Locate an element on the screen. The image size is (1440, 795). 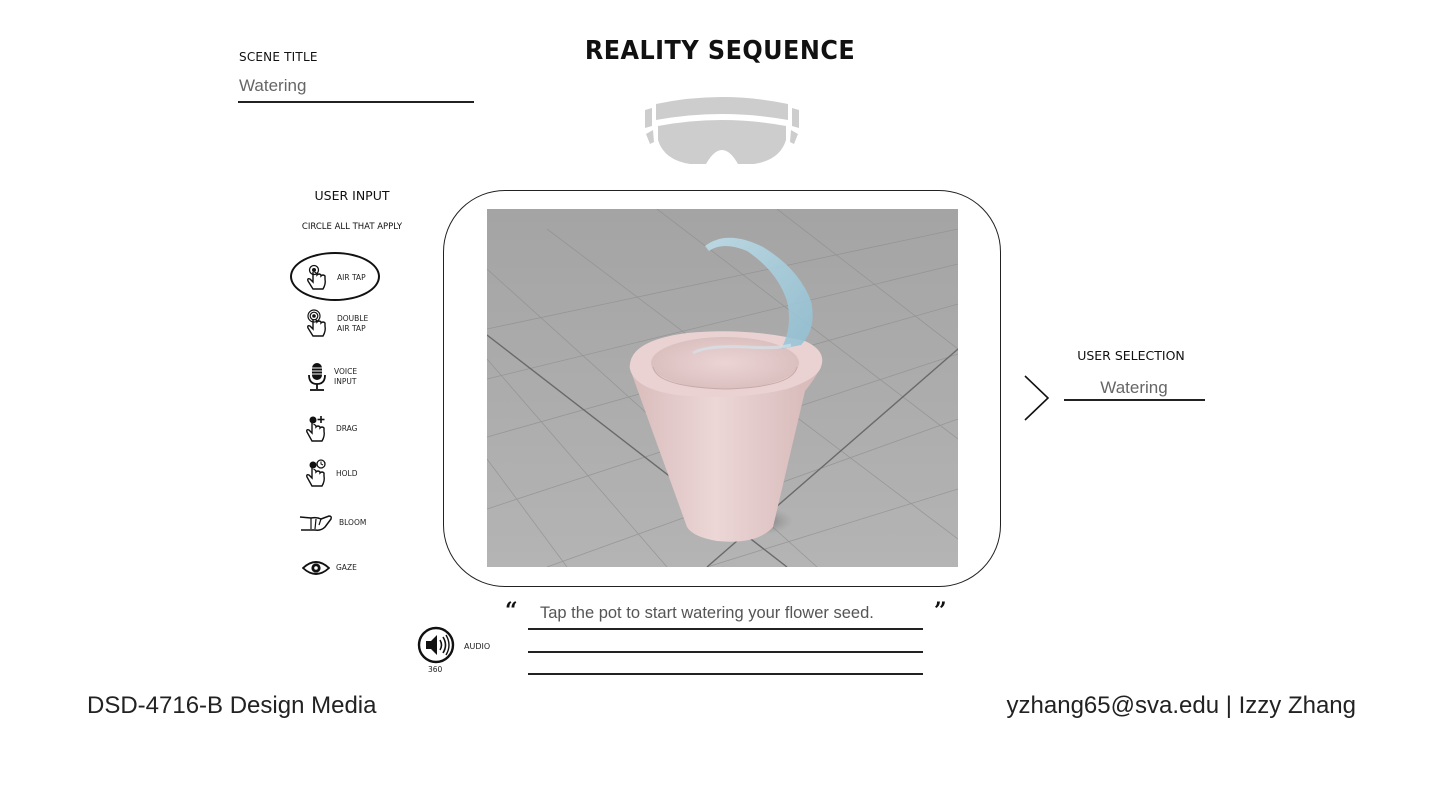
user-selection-value: Watering is located at coordinates (1134, 388).